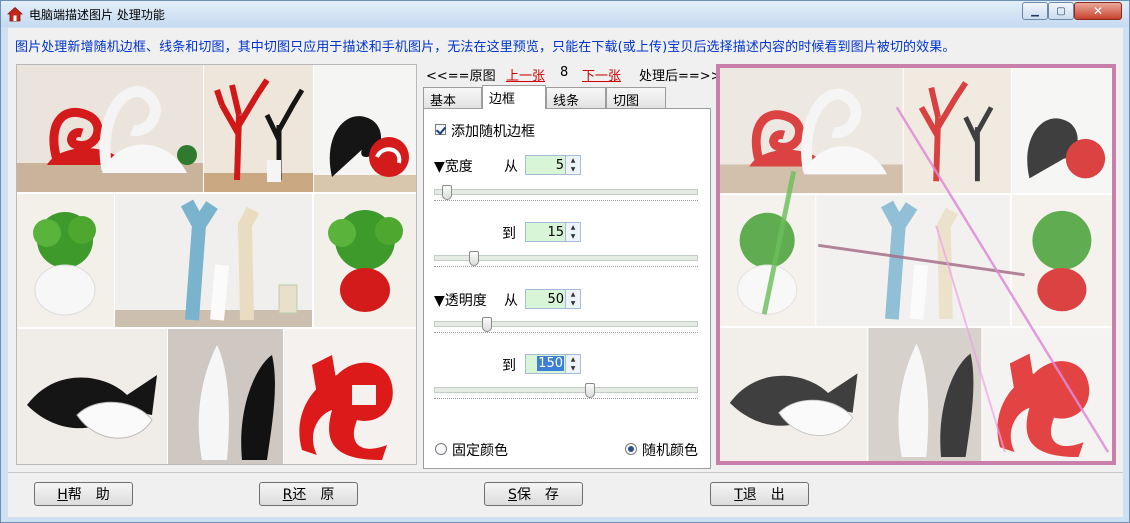 This screenshot has width=1130, height=523. I want to click on opacity-to-label: 到, so click(509, 366).